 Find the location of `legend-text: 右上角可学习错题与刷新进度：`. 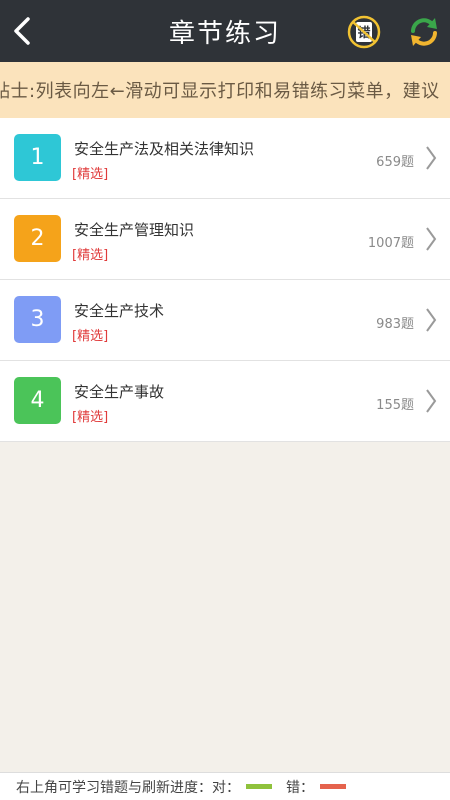

legend-text: 右上角可学习错题与刷新进度： is located at coordinates (114, 787).